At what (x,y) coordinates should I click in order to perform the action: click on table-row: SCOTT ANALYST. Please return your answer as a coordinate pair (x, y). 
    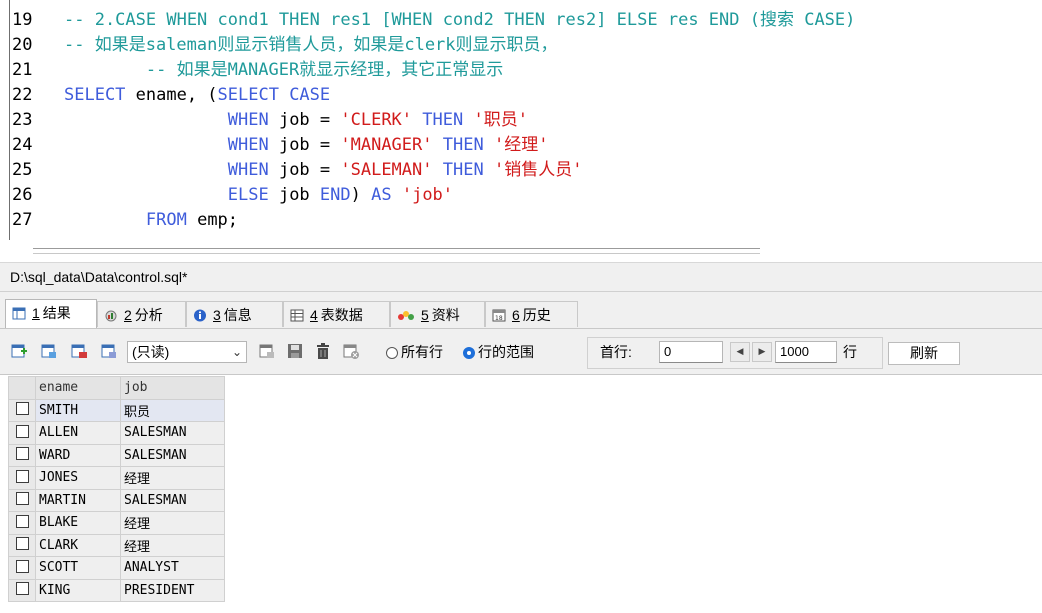
    Looking at the image, I should click on (116, 568).